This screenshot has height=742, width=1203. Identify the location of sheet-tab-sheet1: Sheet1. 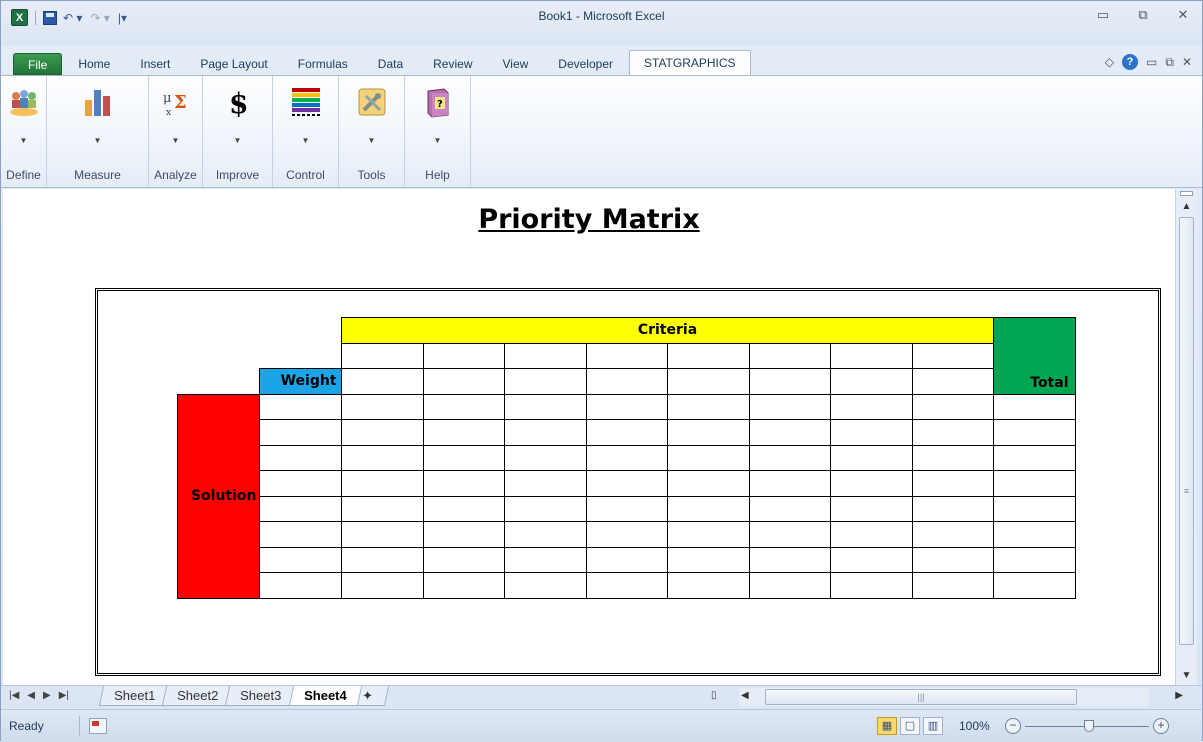
(134, 696).